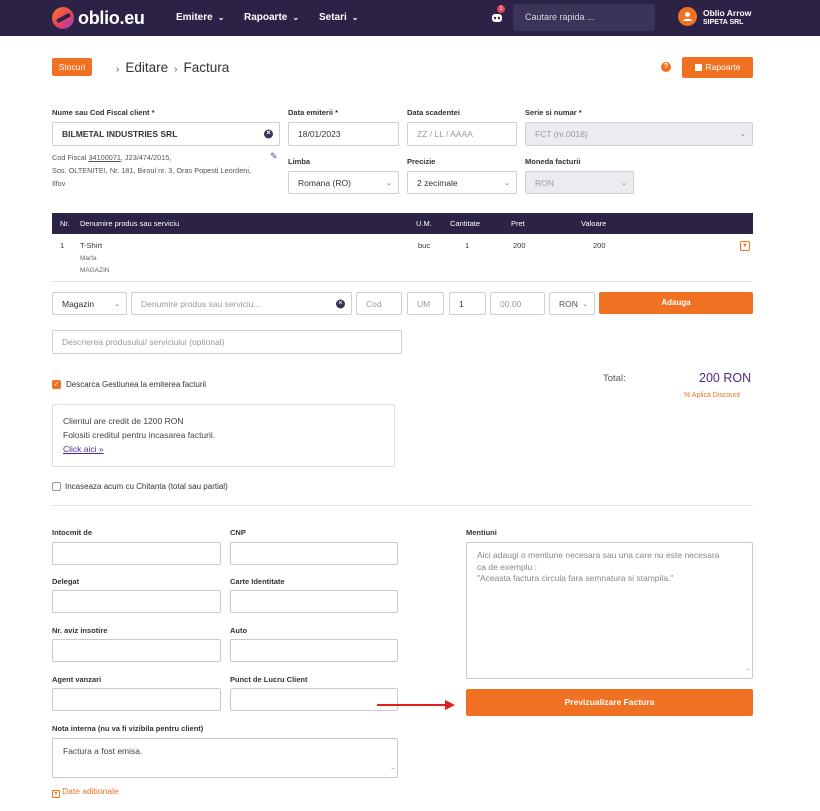  Describe the element at coordinates (66, 581) in the screenshot. I see `delegate-label: Delegat` at that location.